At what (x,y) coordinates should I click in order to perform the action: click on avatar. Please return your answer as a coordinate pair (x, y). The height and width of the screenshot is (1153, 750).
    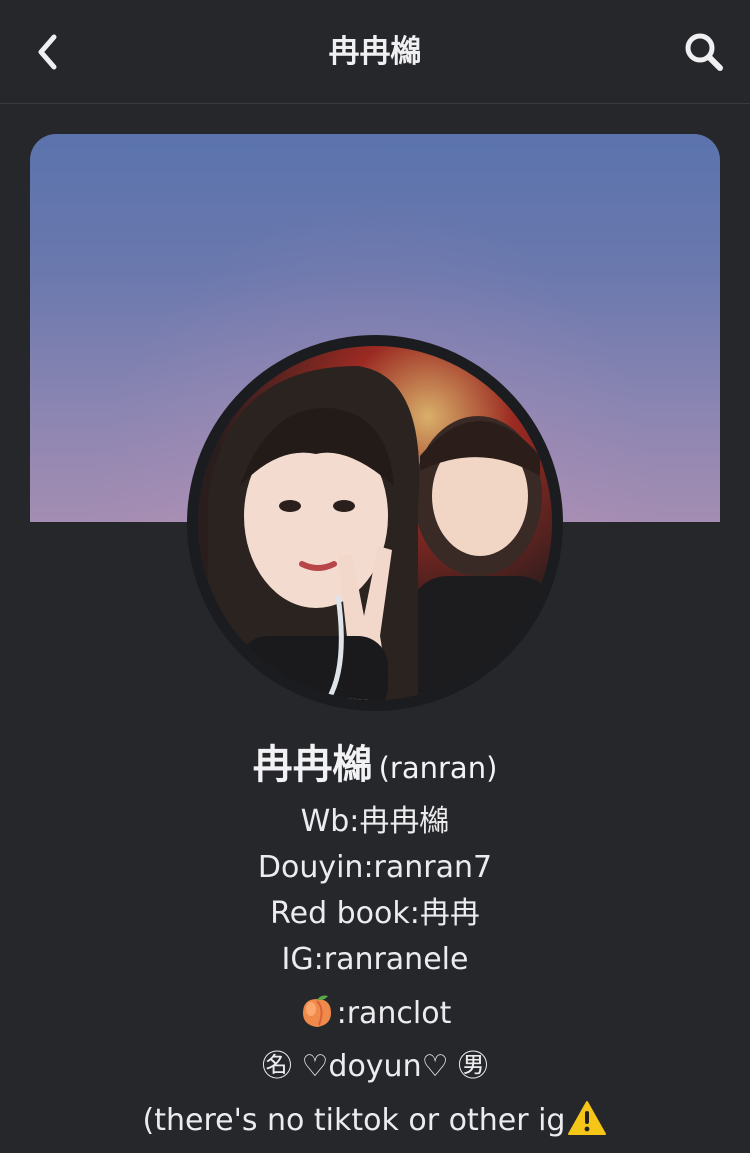
    Looking at the image, I should click on (375, 523).